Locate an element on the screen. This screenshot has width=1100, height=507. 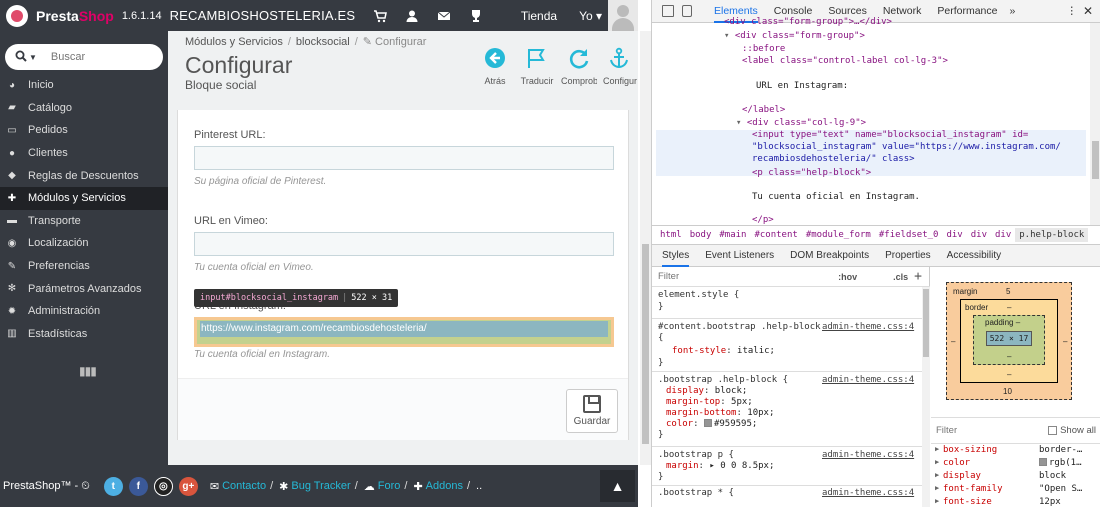
page-scrollbar-thumb is located at coordinates (645, 344).